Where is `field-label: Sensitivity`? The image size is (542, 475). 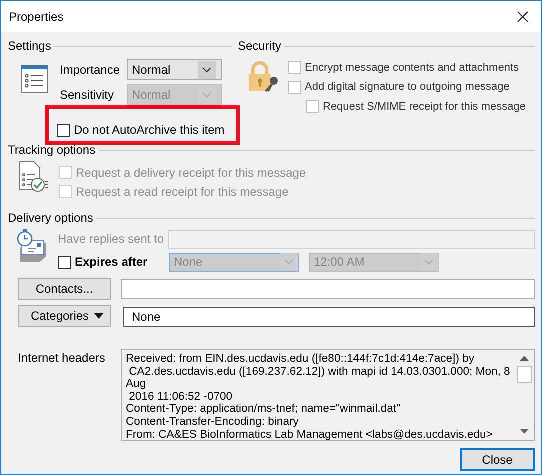
field-label: Sensitivity is located at coordinates (88, 95).